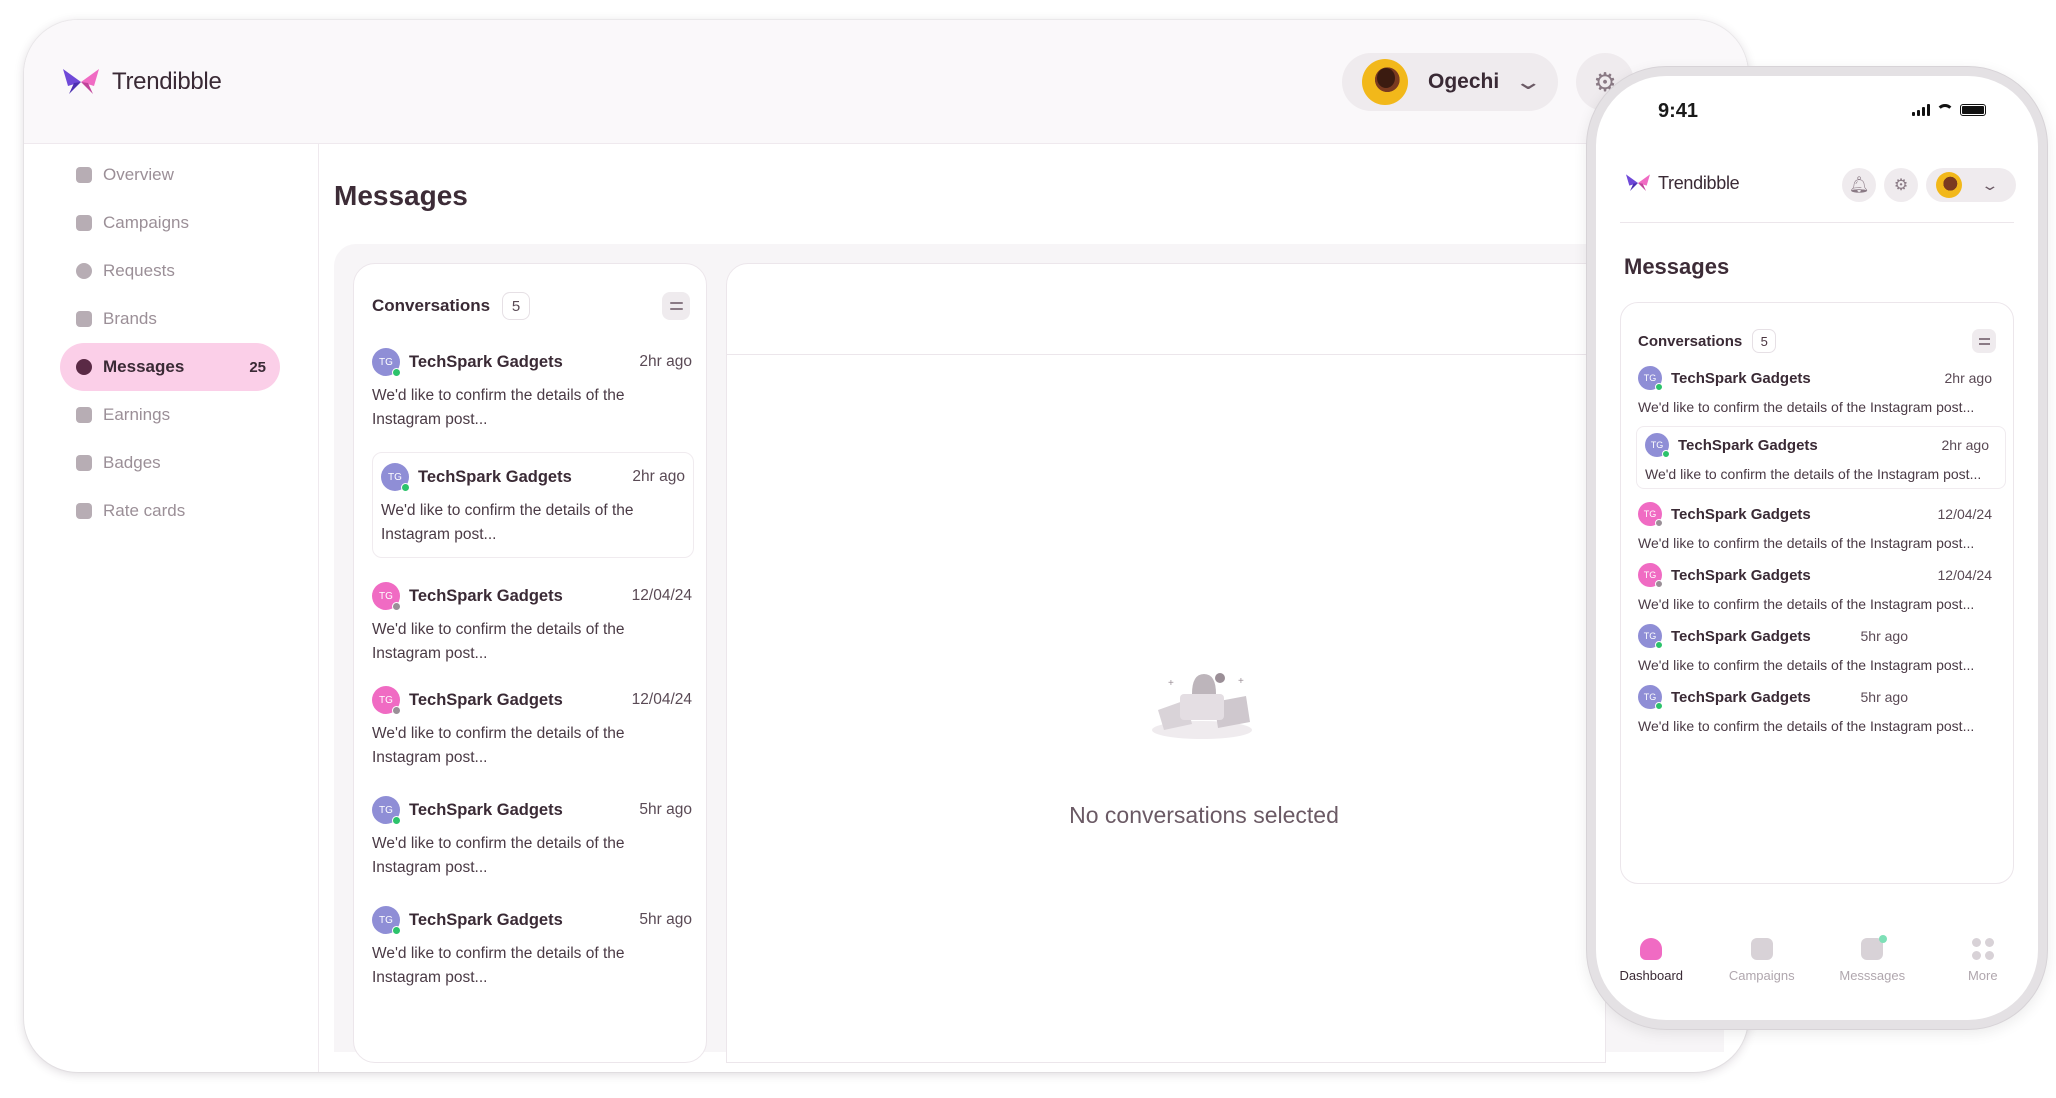  What do you see at coordinates (1651, 949) in the screenshot?
I see `dashboard-icon` at bounding box center [1651, 949].